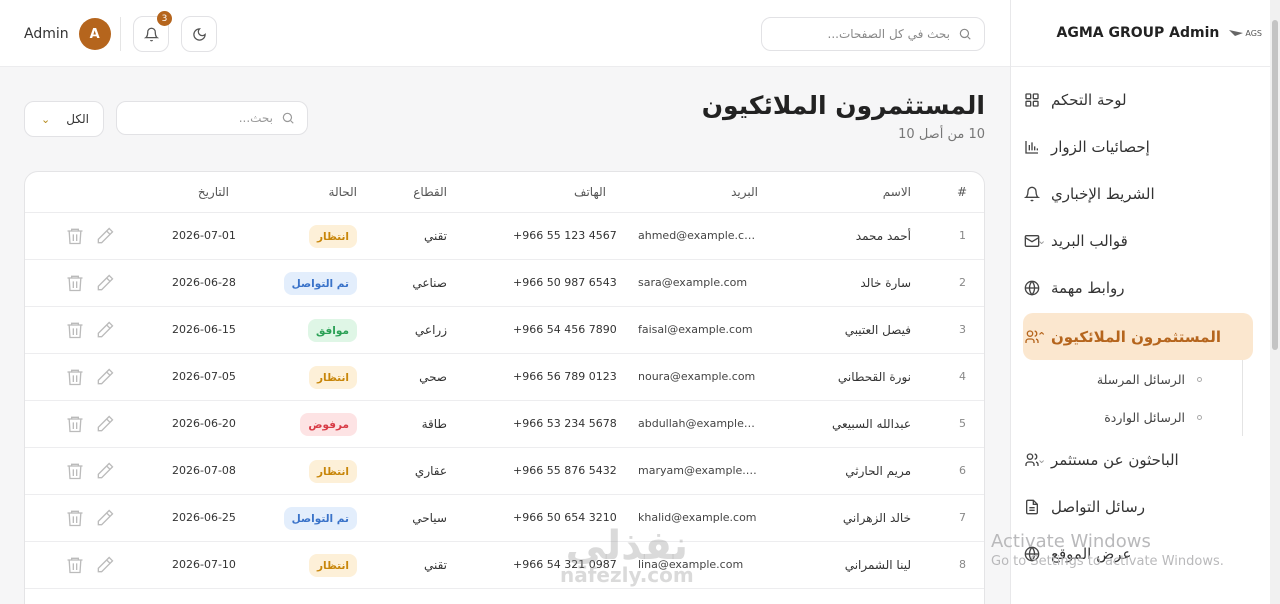 The height and width of the screenshot is (604, 1280). I want to click on row-phone: +966 54 456 7890, so click(565, 329).